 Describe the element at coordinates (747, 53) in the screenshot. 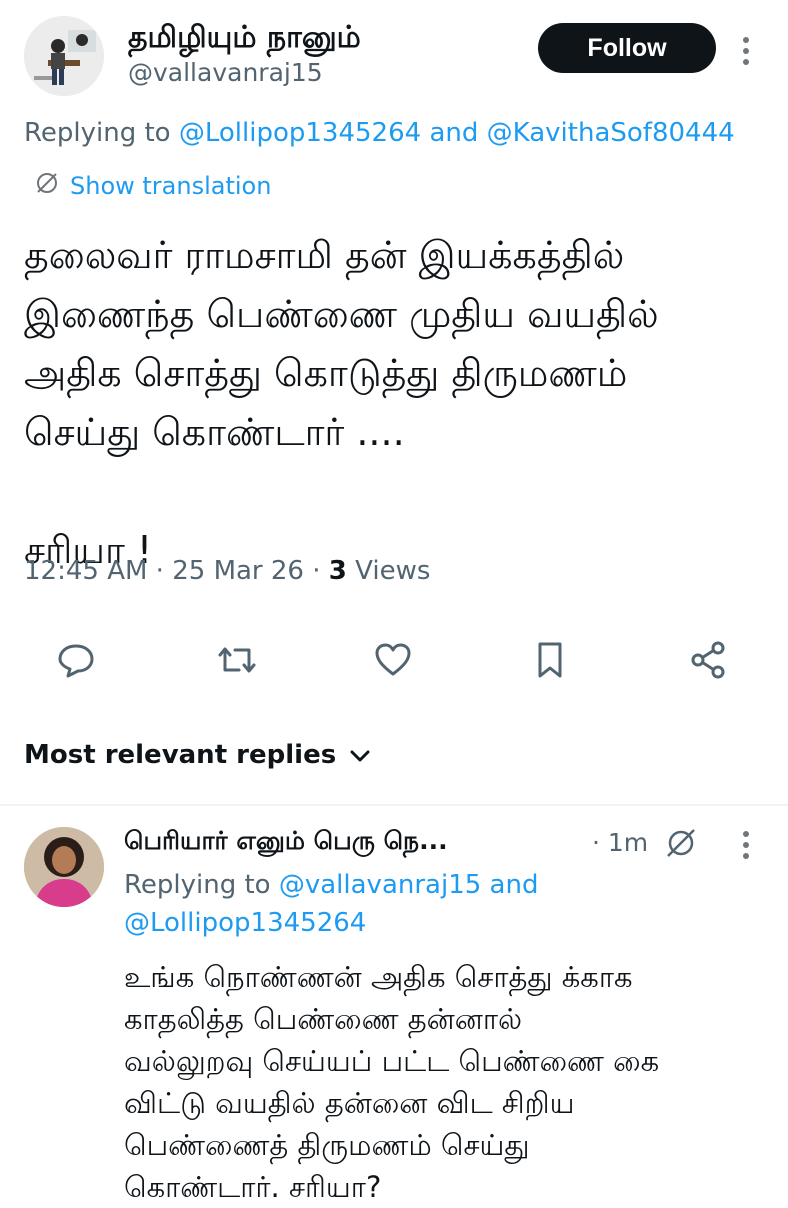

I see `more-options-icon` at that location.